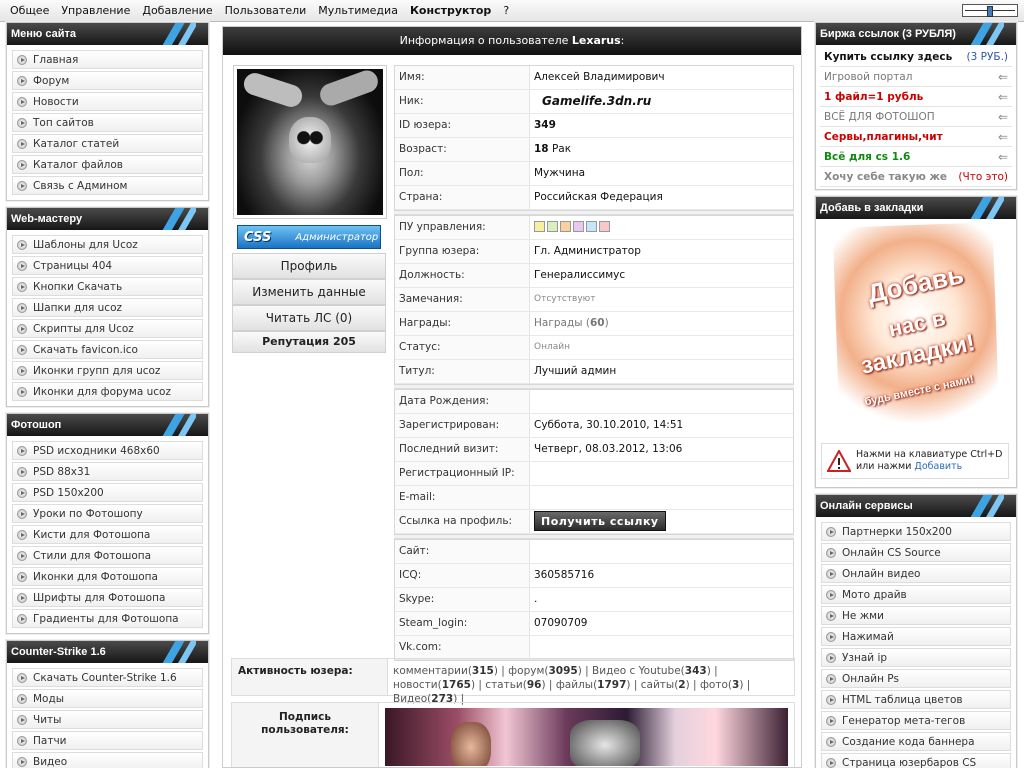 The height and width of the screenshot is (768, 1024). I want to click on photoshop-item: Уроки по Фотошопу, so click(107, 513).